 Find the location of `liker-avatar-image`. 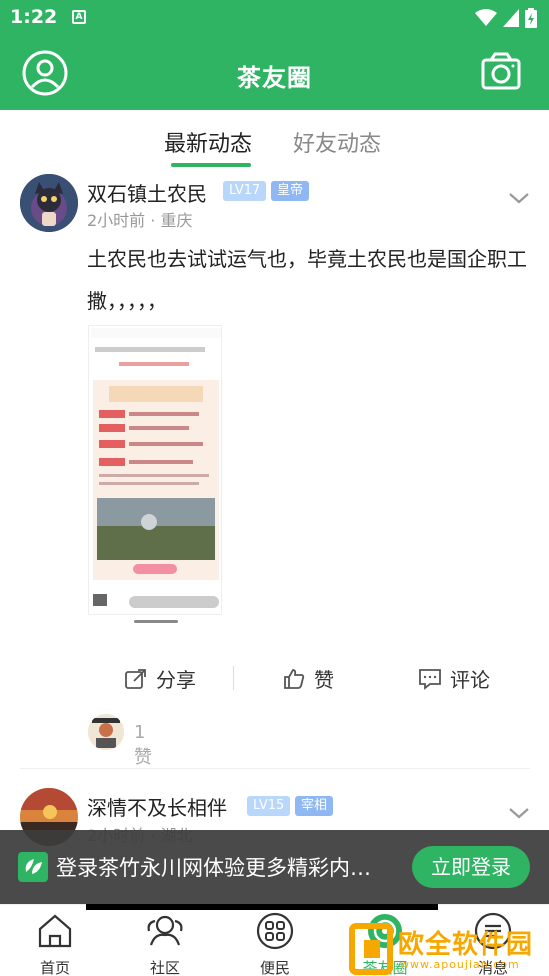

liker-avatar-image is located at coordinates (106, 732).